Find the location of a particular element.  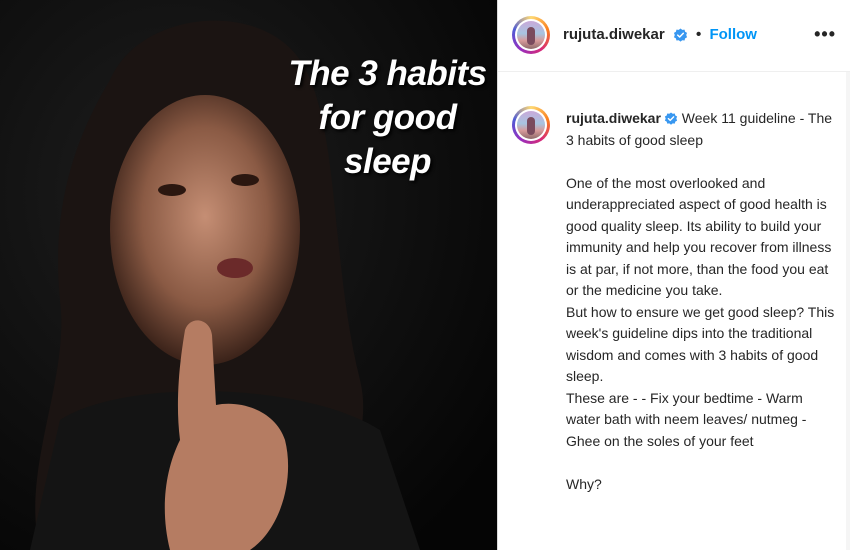

post-header: rujuta.diwekar • Follow ••• is located at coordinates (674, 36).